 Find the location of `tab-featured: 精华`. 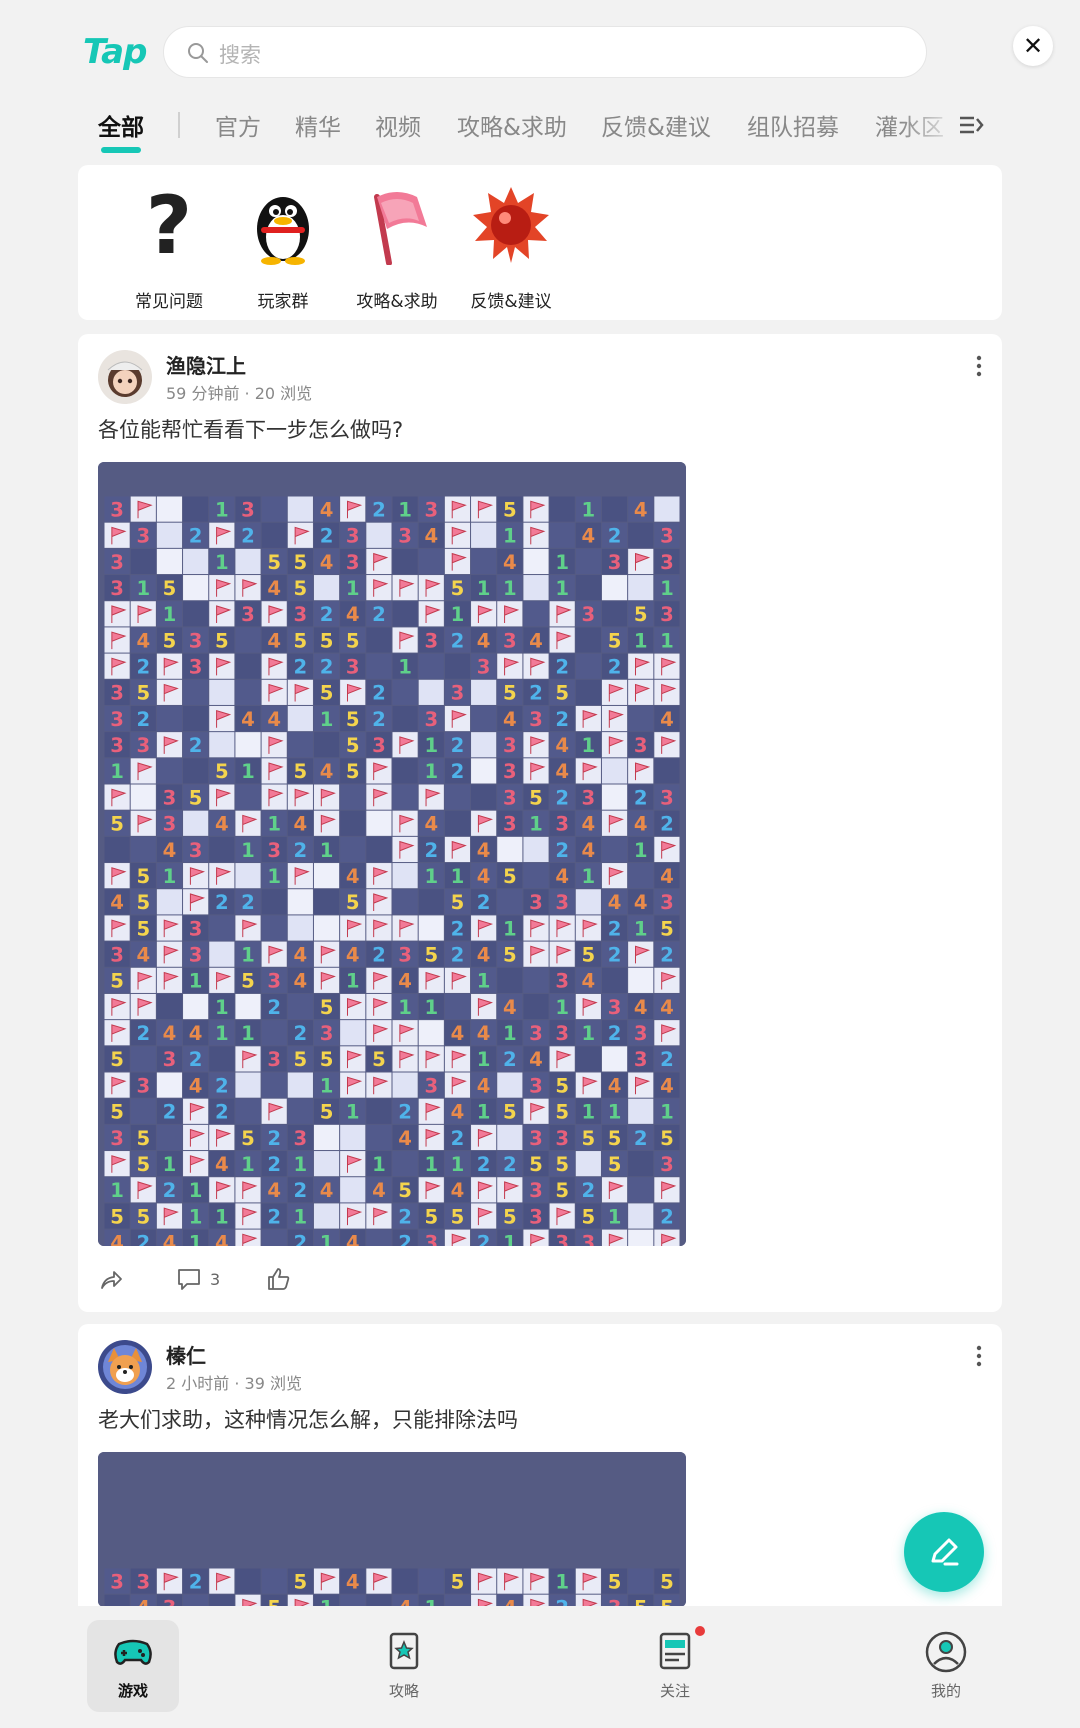

tab-featured: 精华 is located at coordinates (318, 125).